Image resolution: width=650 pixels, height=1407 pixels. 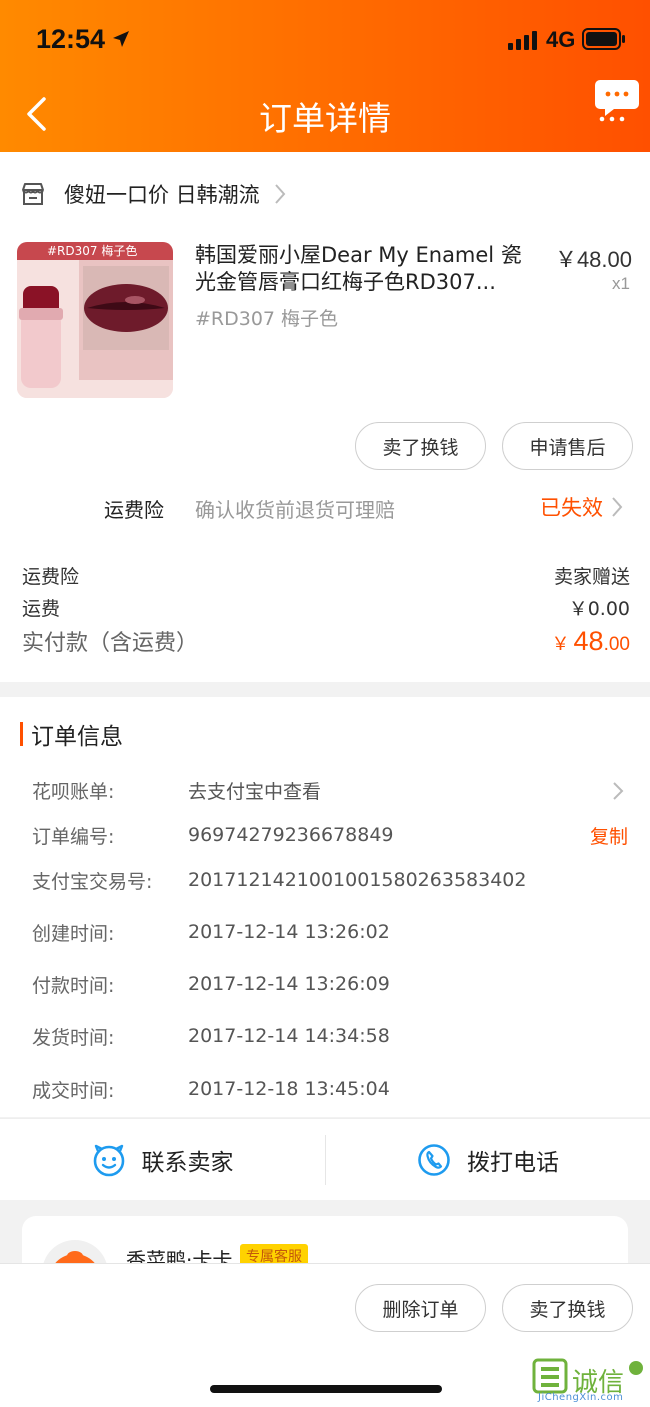 I want to click on contact-bar: 联系卖家 拨打电话, so click(x=325, y=1159).